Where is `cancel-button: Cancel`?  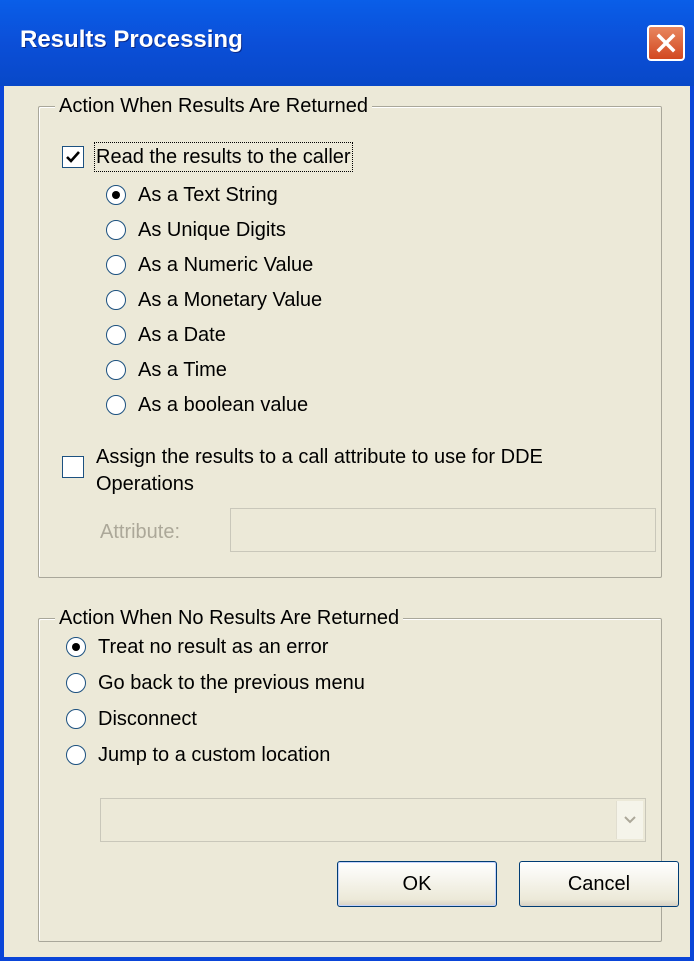
cancel-button: Cancel is located at coordinates (599, 884).